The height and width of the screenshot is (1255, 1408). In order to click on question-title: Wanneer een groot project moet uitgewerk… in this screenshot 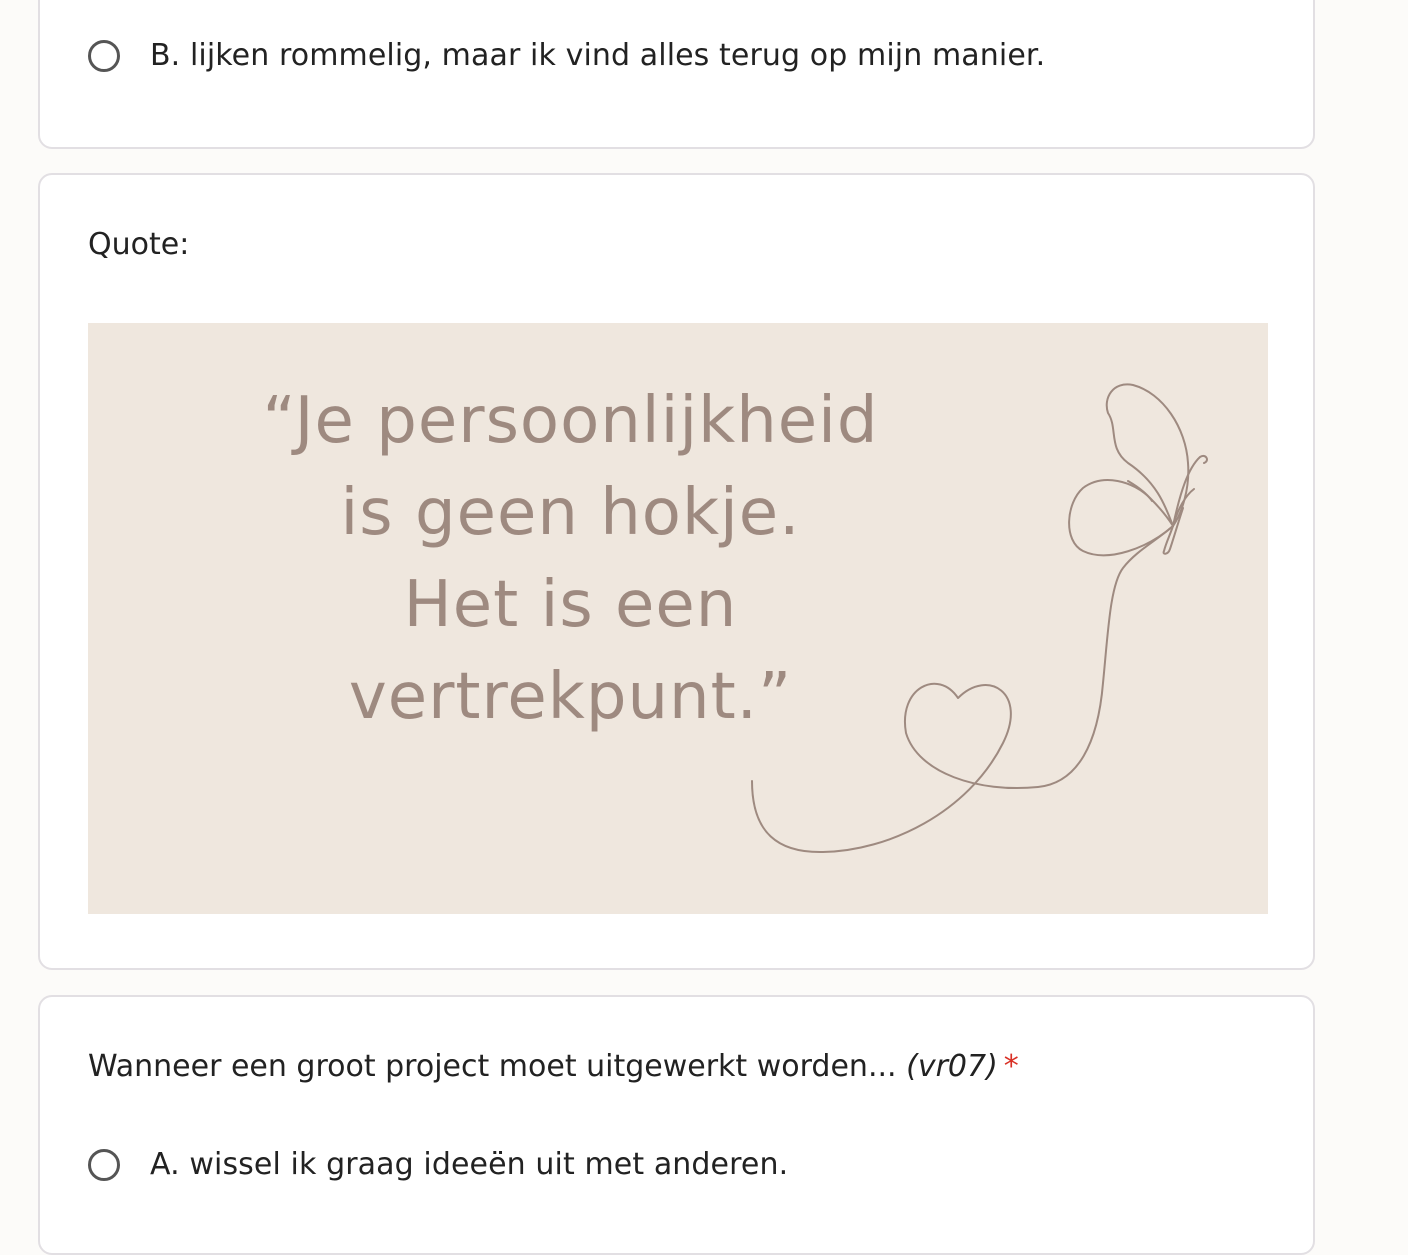, I will do `click(553, 1066)`.